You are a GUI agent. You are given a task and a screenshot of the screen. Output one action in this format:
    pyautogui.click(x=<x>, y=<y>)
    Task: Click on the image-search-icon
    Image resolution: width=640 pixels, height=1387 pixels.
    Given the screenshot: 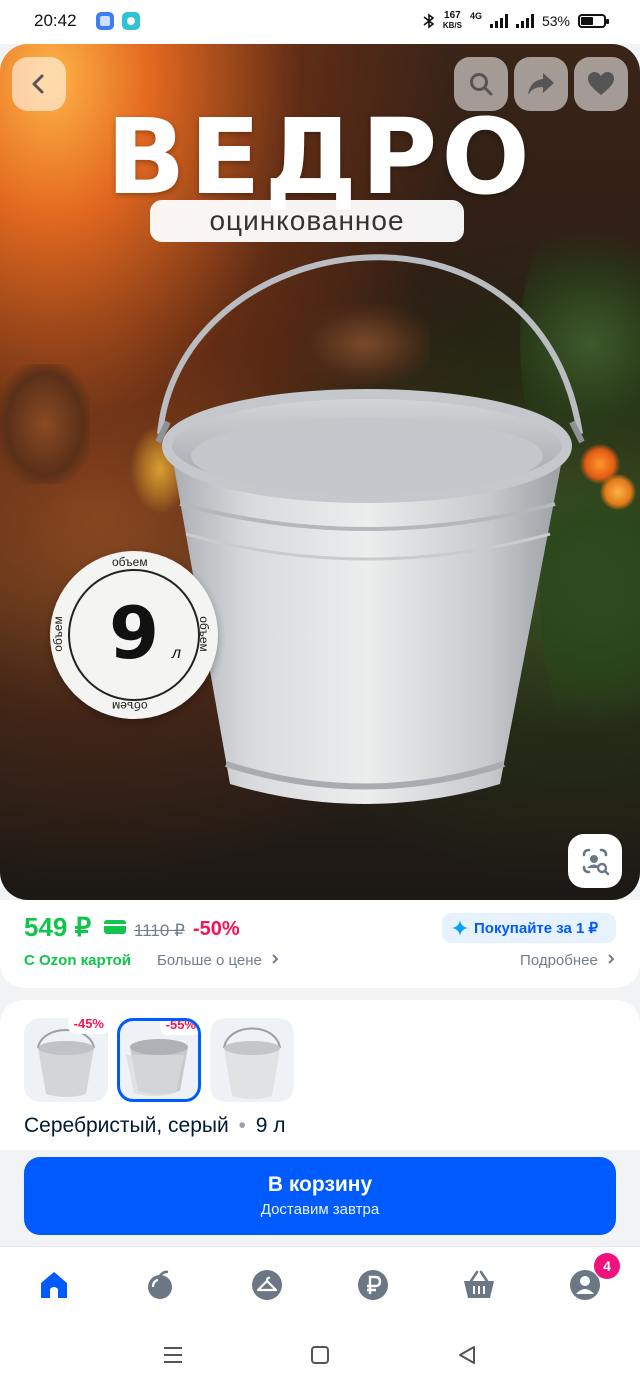 What is the action you would take?
    pyautogui.click(x=596, y=862)
    